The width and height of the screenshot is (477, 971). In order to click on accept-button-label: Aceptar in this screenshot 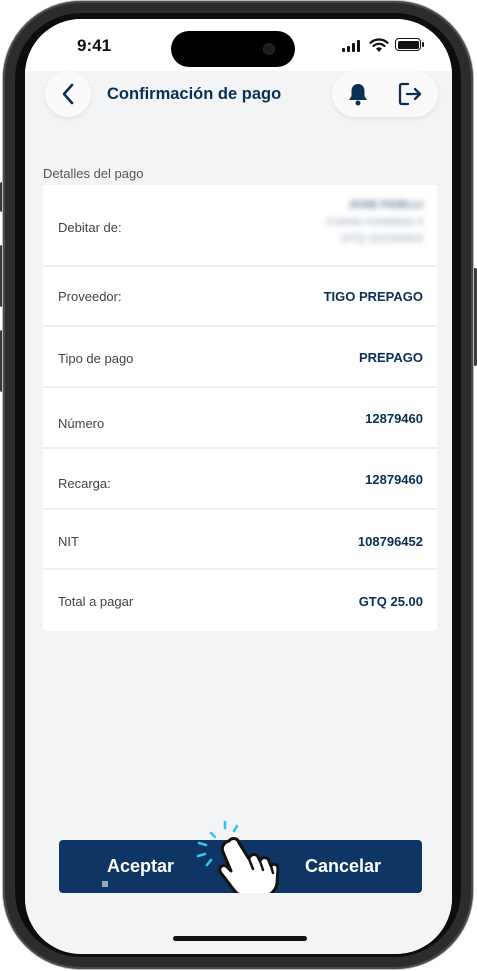, I will do `click(140, 866)`.